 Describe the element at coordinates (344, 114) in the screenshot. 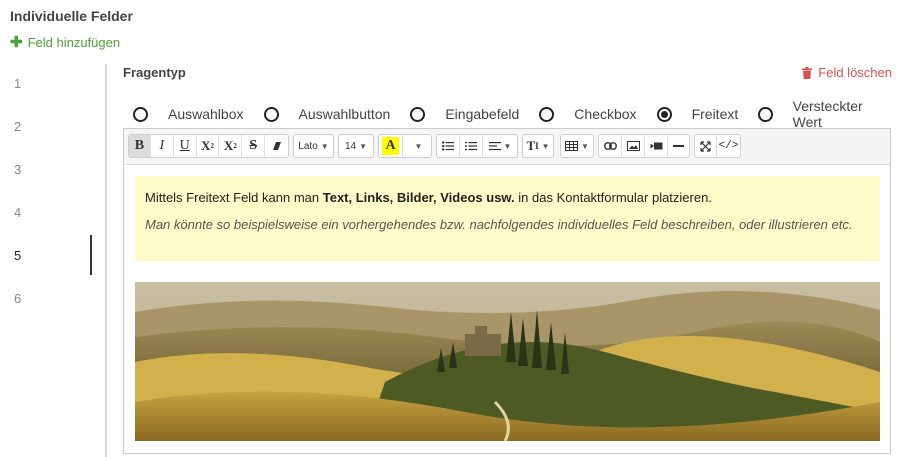

I see `radio-label: Auswahlbutton` at that location.